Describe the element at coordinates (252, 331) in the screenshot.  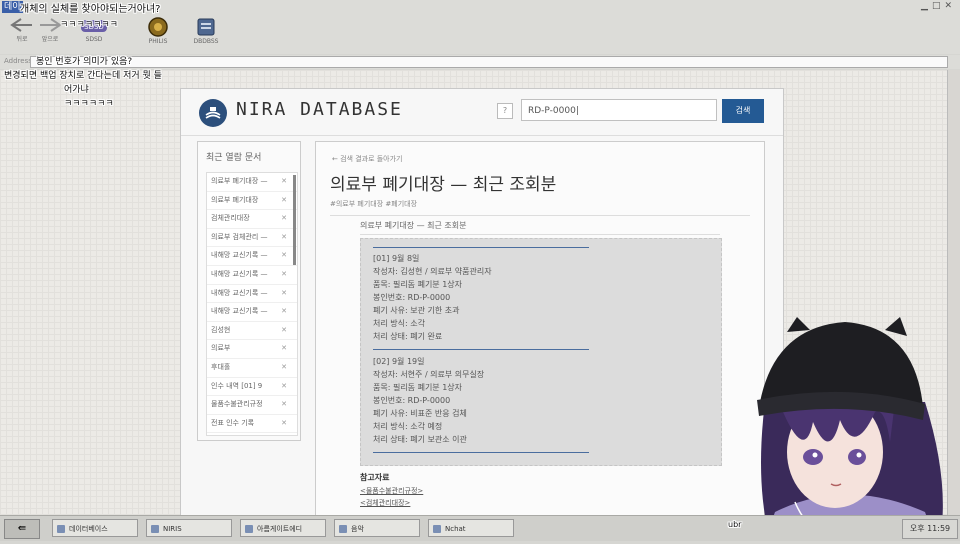
I see `list-item: 김성현 ✕` at that location.